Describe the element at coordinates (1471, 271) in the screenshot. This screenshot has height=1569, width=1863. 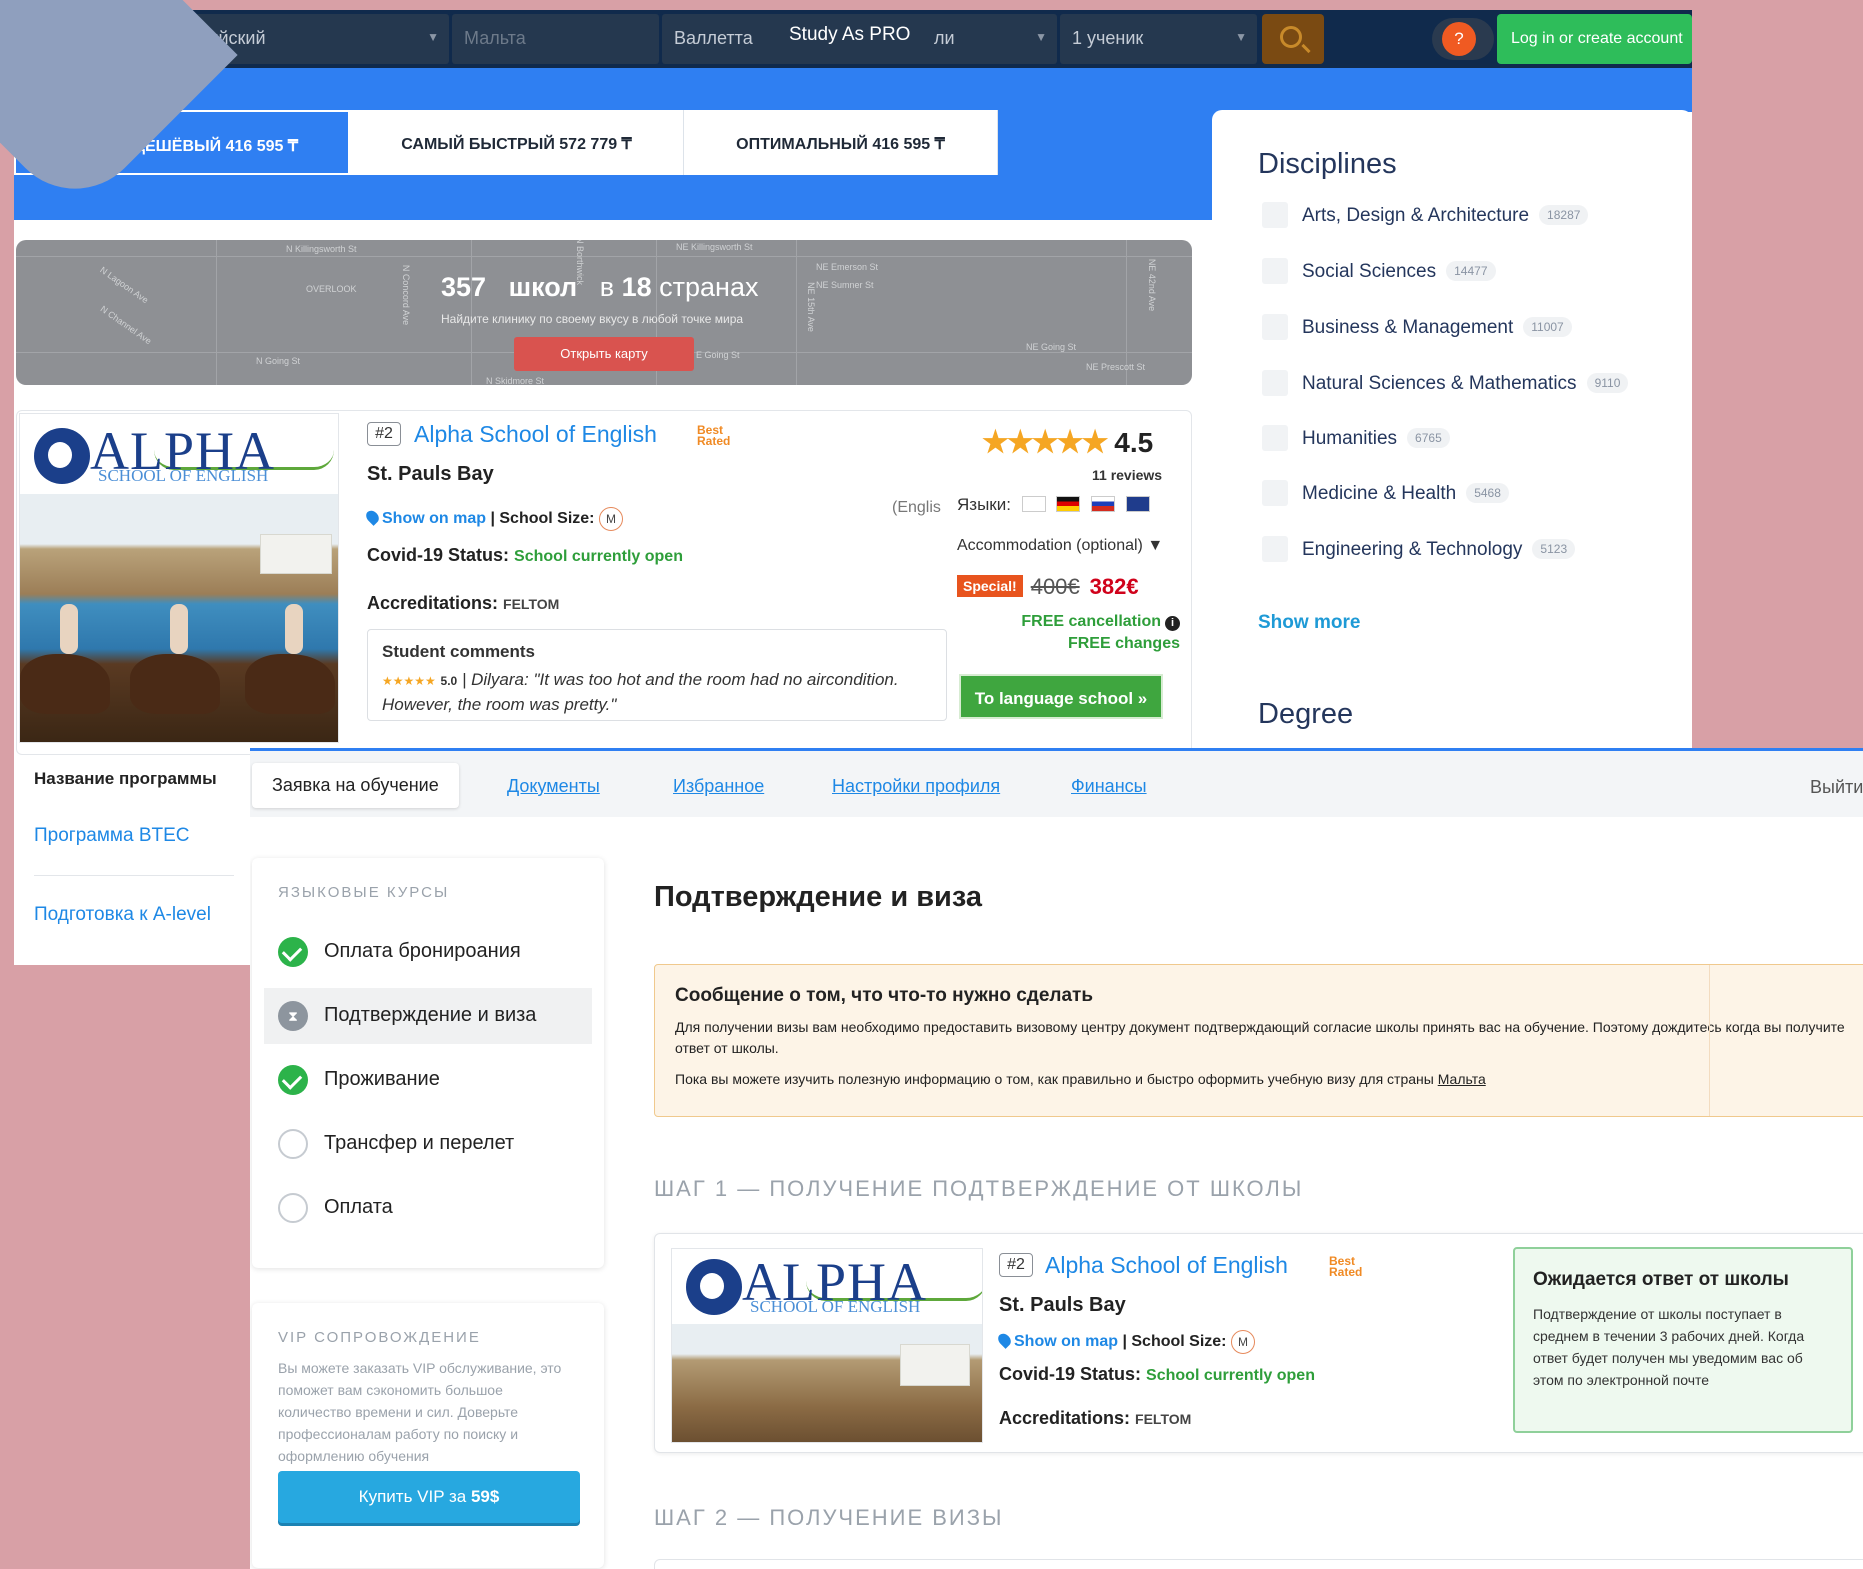
I see `discipline-count: 14477` at that location.